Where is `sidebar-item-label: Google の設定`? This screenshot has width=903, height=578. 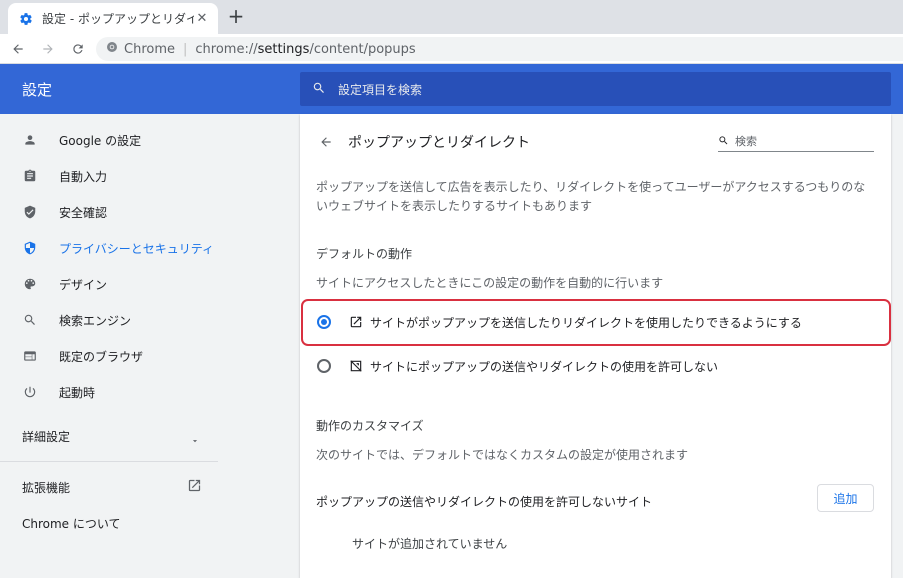 sidebar-item-label: Google の設定 is located at coordinates (100, 140).